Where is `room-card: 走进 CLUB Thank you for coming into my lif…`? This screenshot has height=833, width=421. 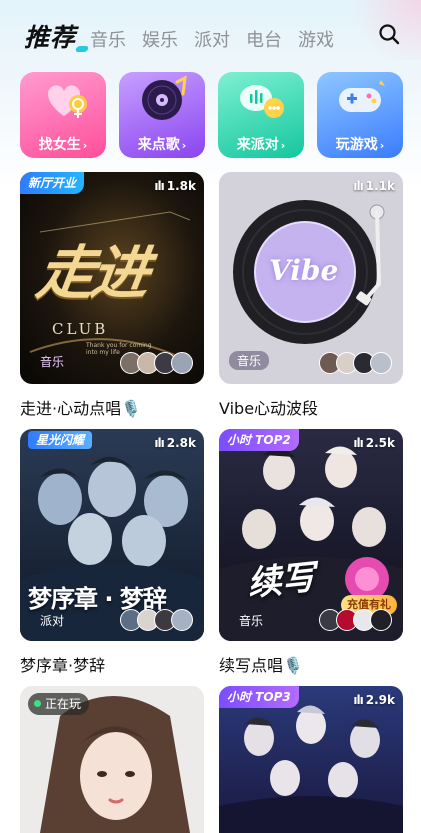 room-card: 走进 CLUB Thank you for coming into my lif… is located at coordinates (112, 278).